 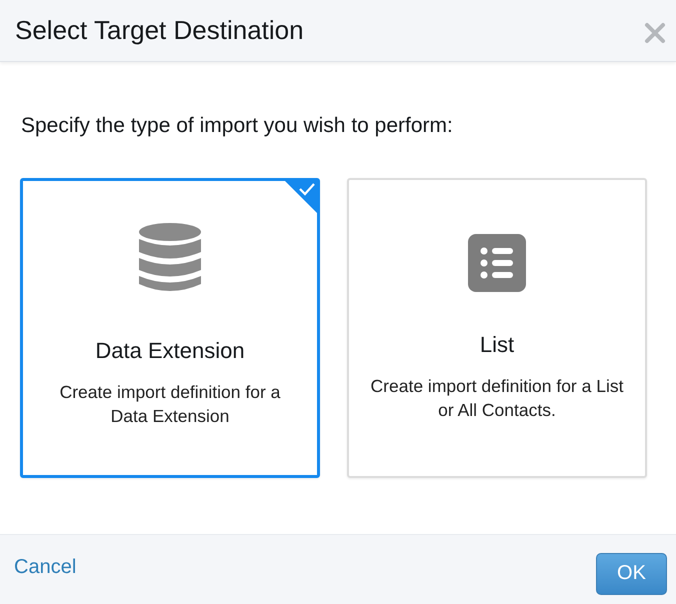 What do you see at coordinates (159, 30) in the screenshot?
I see `dialog-title: Select Target Destination` at bounding box center [159, 30].